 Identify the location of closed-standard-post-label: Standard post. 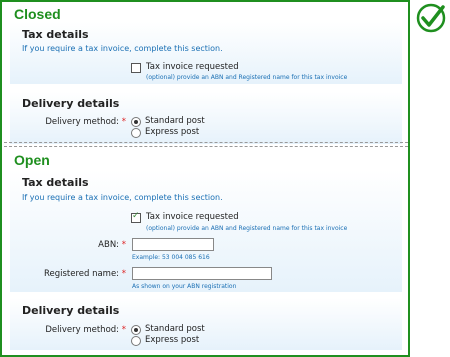
(175, 121).